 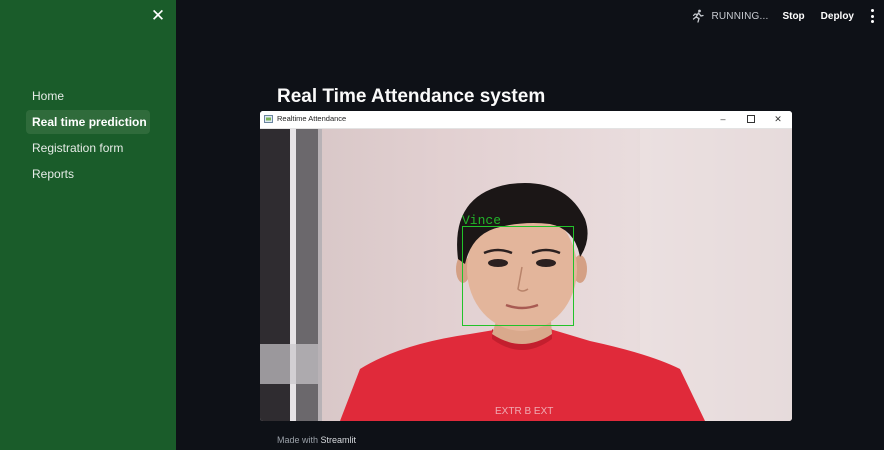 I want to click on sidebar-item-real-time-prediction: Real time prediction, so click(x=88, y=122).